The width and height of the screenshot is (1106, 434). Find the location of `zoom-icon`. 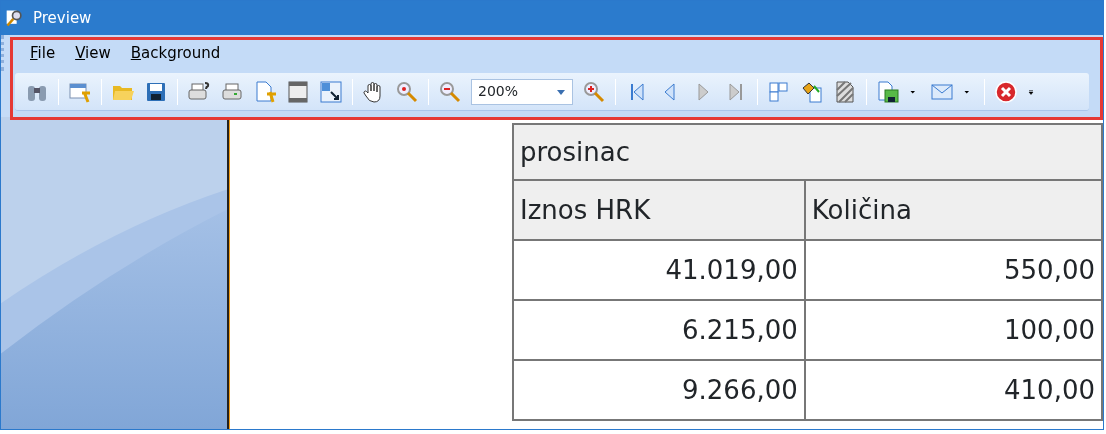

zoom-icon is located at coordinates (407, 91).